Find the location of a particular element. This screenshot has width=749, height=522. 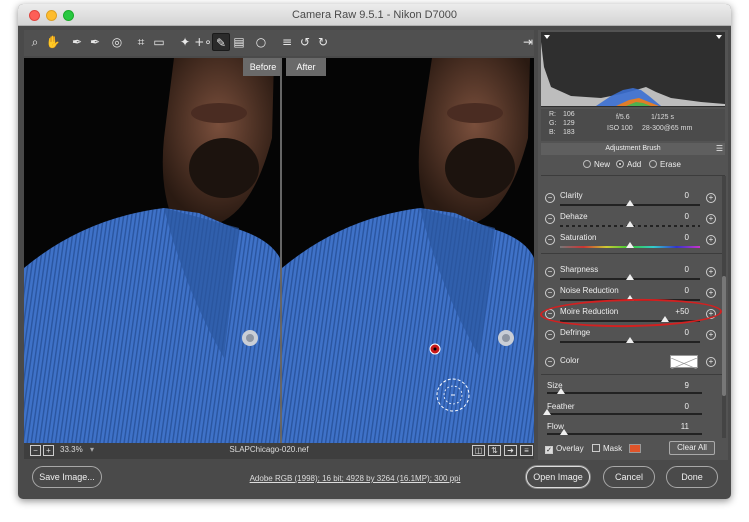

feather-thumb is located at coordinates (547, 412).